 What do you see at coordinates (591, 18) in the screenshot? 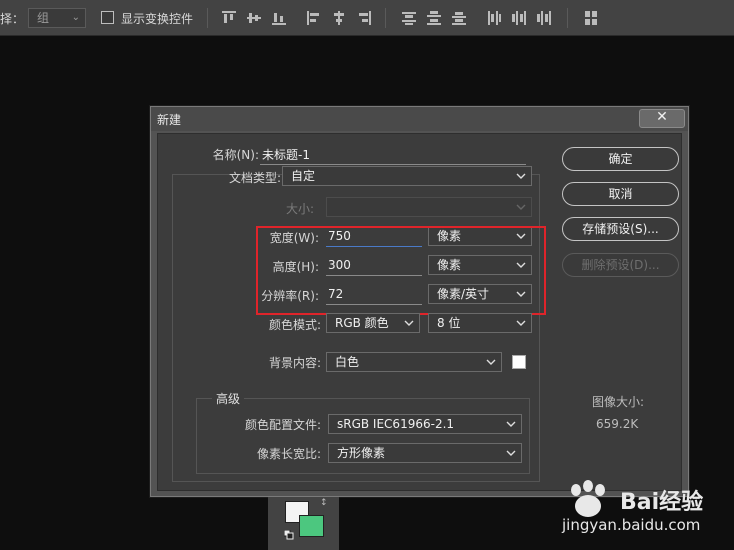
I see `auto-align-icon` at bounding box center [591, 18].